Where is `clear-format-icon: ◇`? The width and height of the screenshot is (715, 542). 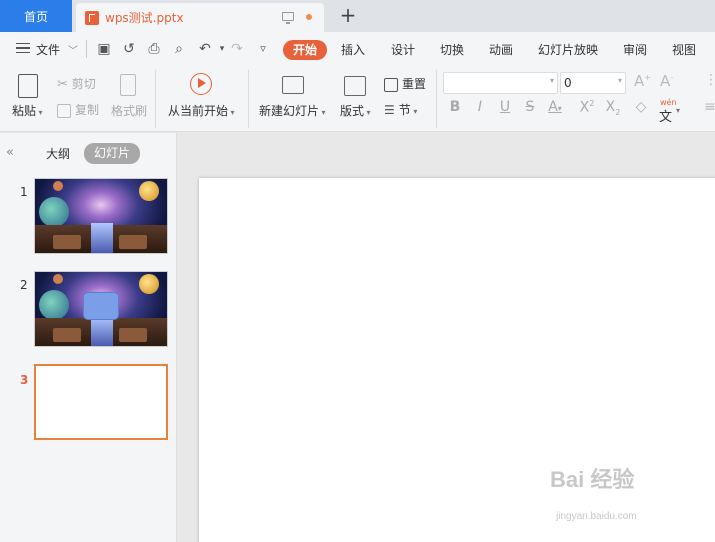 clear-format-icon: ◇ is located at coordinates (641, 107).